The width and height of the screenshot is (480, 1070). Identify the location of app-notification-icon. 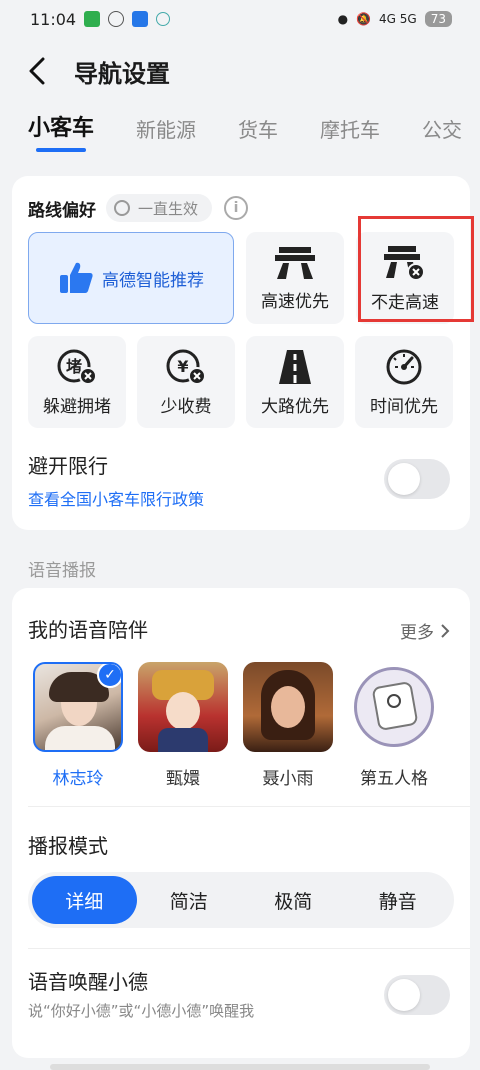
(92, 19).